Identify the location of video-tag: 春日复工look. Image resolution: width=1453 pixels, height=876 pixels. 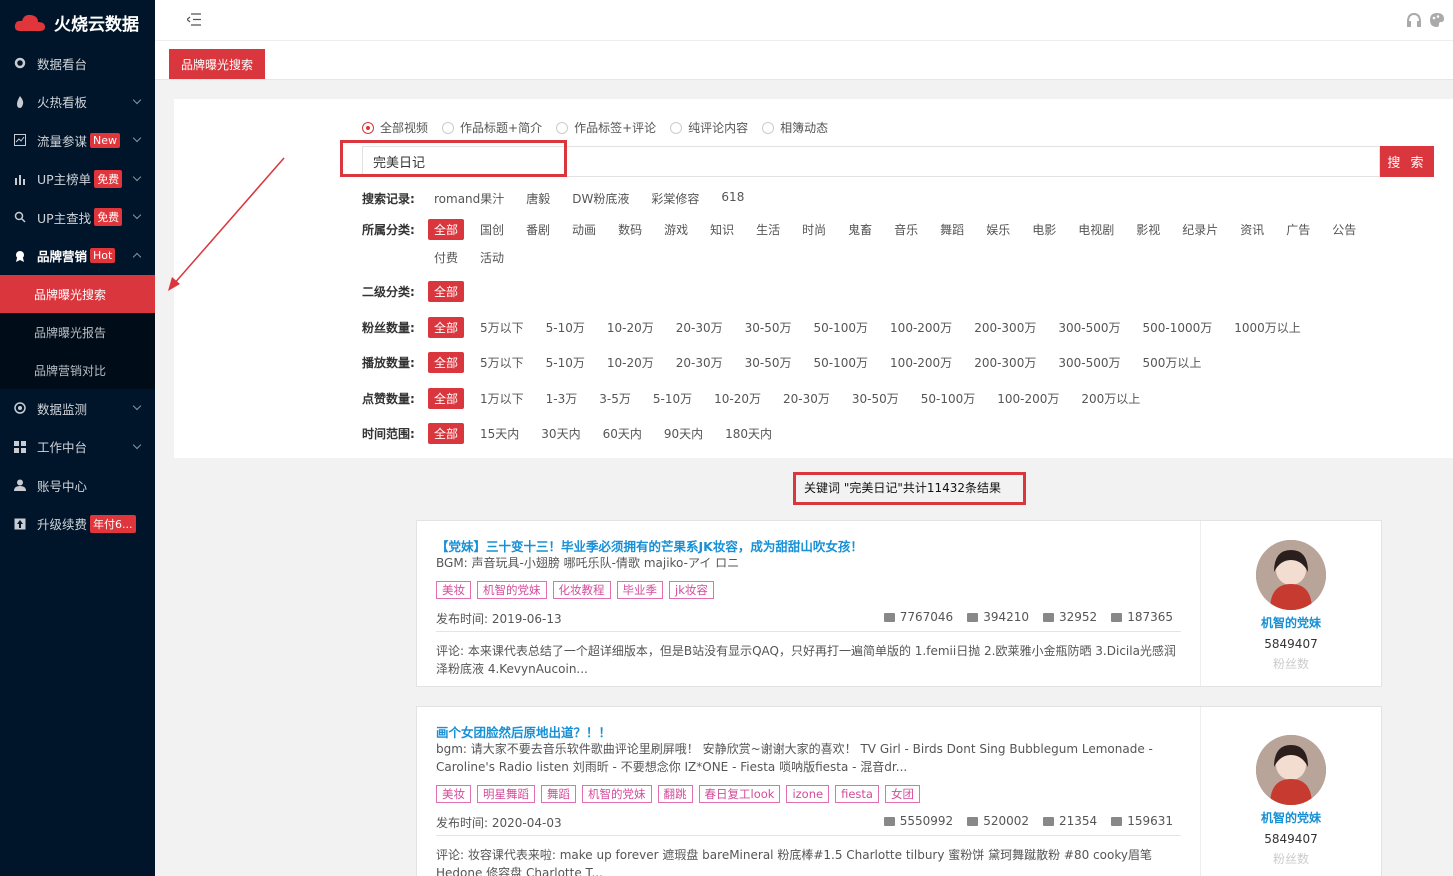
(739, 794).